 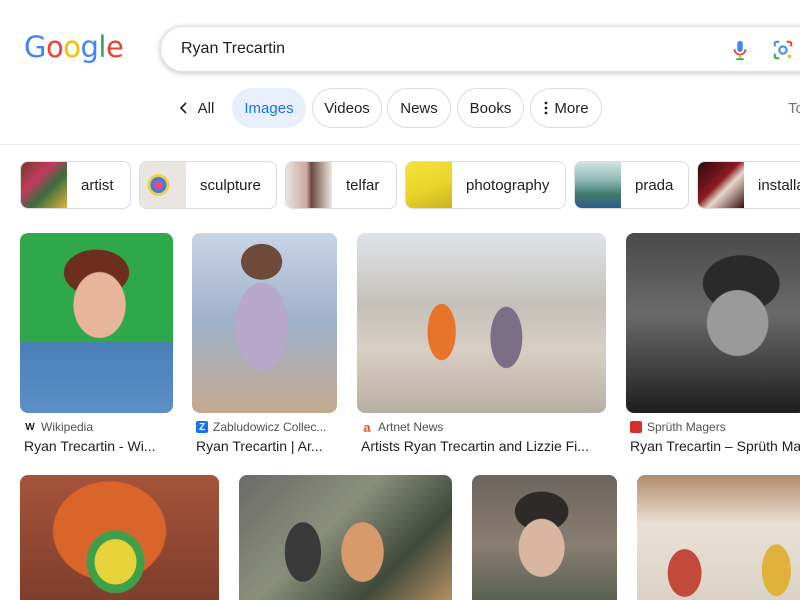 I want to click on search-tabs: All Images Videos News Books More To, so click(x=400, y=108).